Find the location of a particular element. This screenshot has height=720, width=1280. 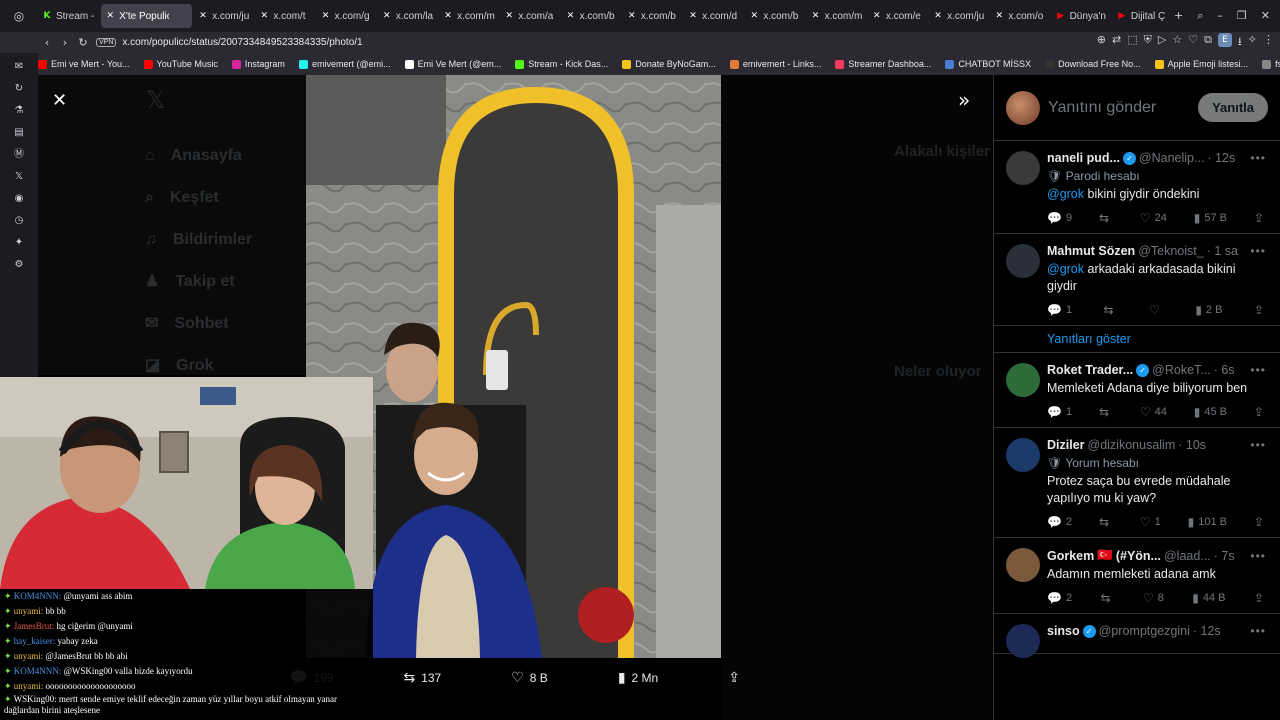

tab-9: ✕ x.com/b is located at coordinates (653, 16).